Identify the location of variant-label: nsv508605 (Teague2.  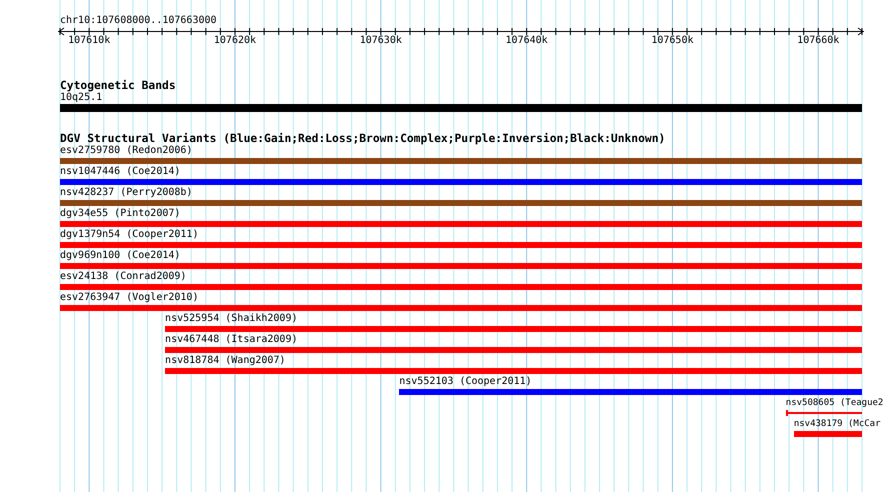
(835, 403).